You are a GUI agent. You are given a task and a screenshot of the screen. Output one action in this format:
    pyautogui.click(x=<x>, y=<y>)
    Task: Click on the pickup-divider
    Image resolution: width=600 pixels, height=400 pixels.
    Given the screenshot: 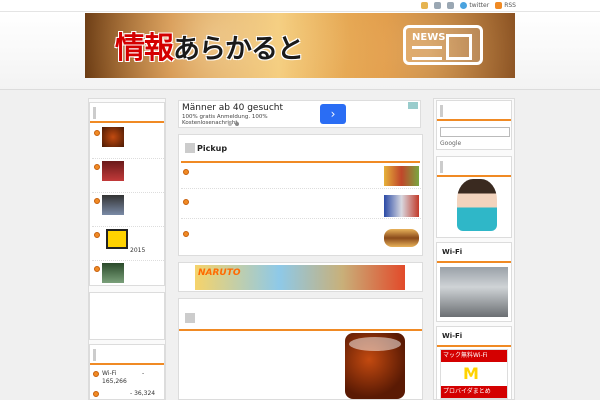 What is the action you would take?
    pyautogui.click(x=300, y=162)
    